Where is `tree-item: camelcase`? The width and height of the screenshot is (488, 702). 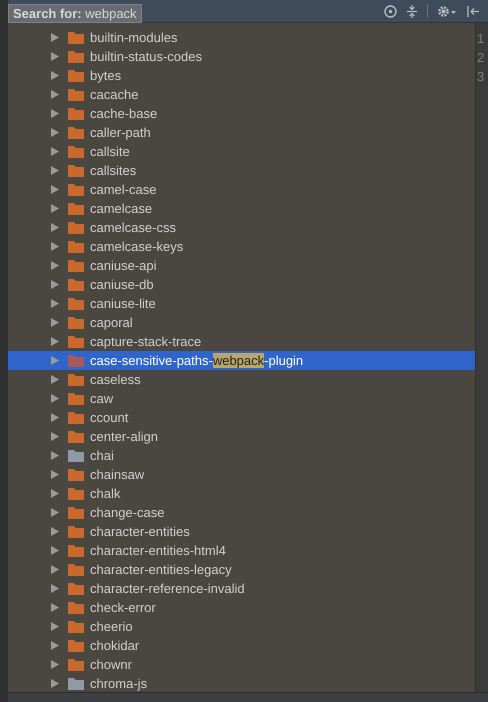 tree-item: camelcase is located at coordinates (241, 208).